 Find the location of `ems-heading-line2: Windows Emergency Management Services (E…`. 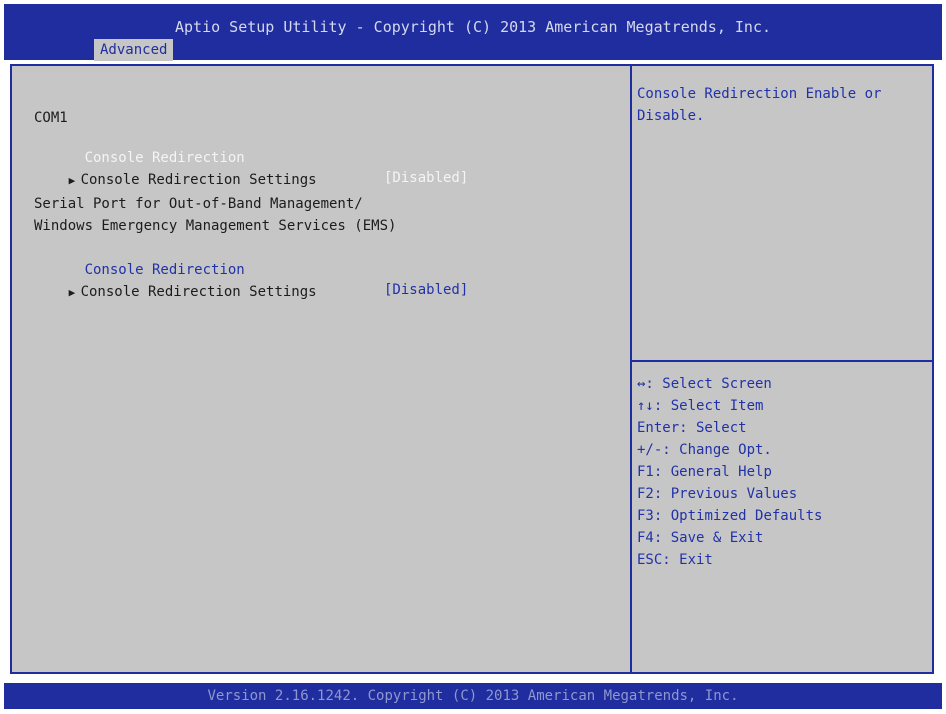

ems-heading-line2: Windows Emergency Management Services (E… is located at coordinates (215, 226).